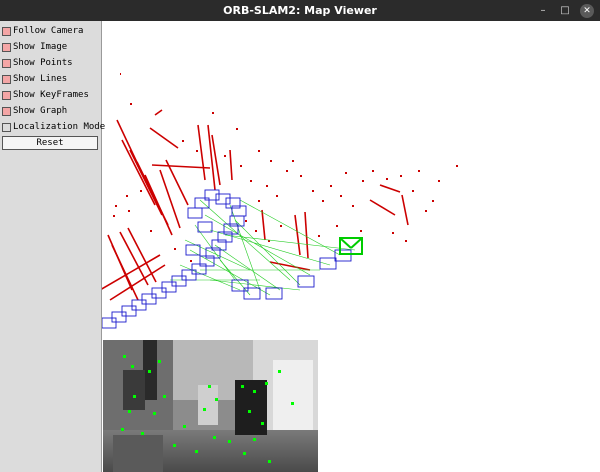 The width and height of the screenshot is (600, 472). Describe the element at coordinates (587, 10) in the screenshot. I see `close-icon: ✕` at that location.